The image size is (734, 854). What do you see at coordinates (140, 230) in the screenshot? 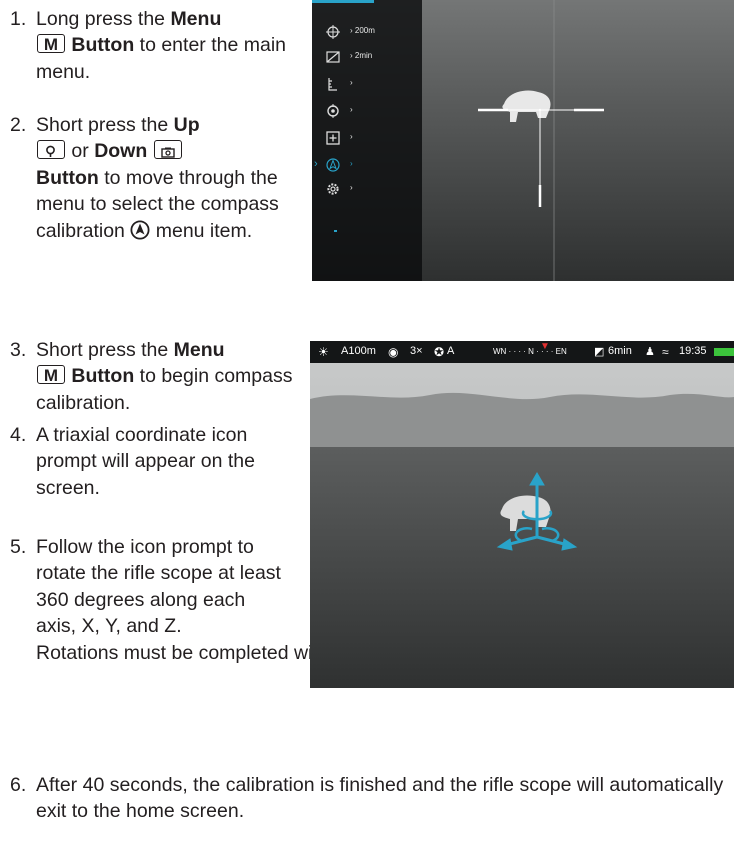
I see `compass-calibration-icon` at bounding box center [140, 230].